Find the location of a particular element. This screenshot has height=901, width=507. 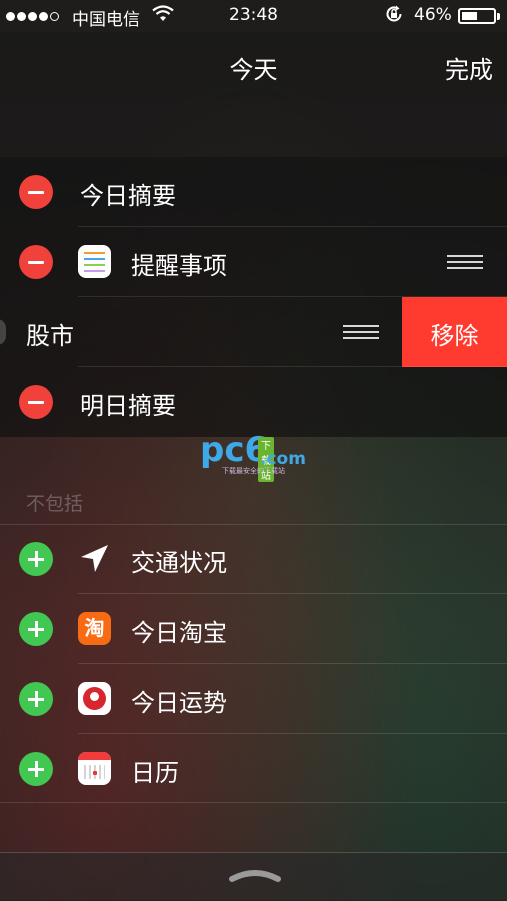

watermark-logo: pc6 下载站 .com 下载最安全的下载站 is located at coordinates (253, 457).